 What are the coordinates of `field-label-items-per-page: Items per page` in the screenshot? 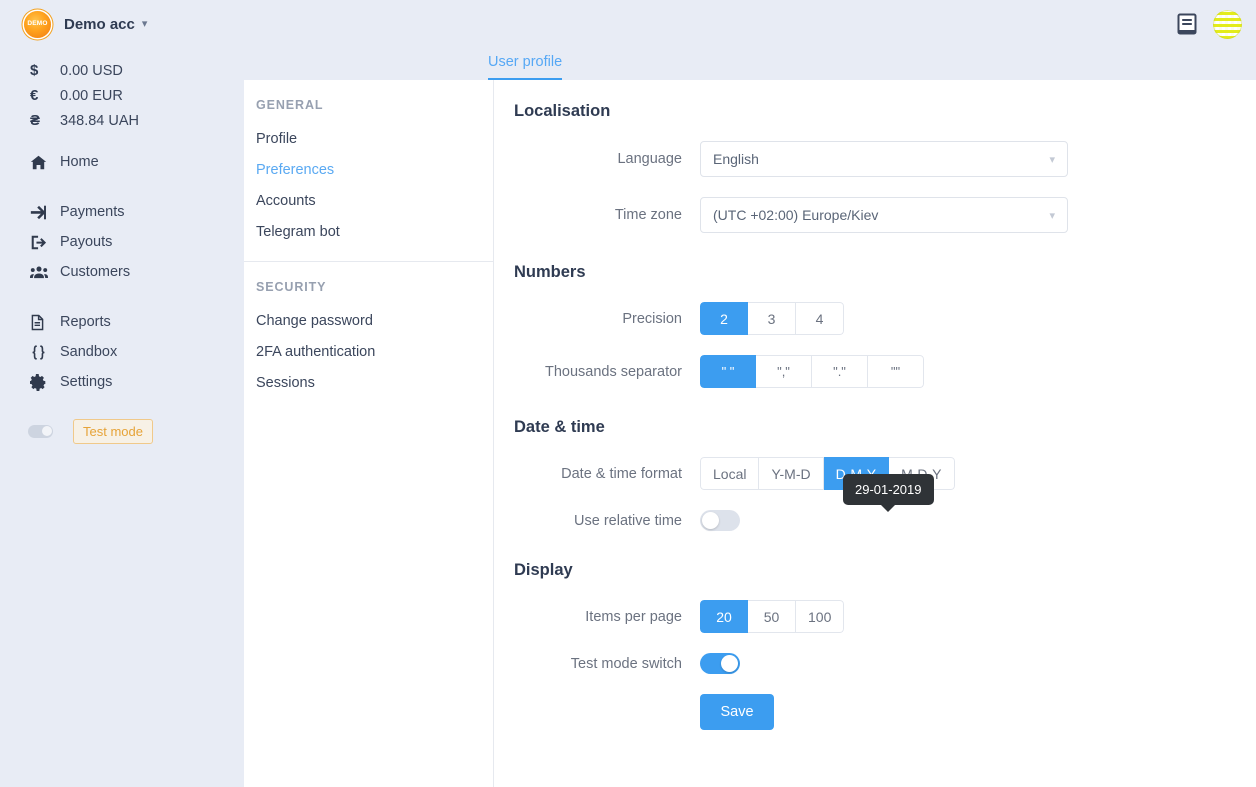 It's located at (633, 616).